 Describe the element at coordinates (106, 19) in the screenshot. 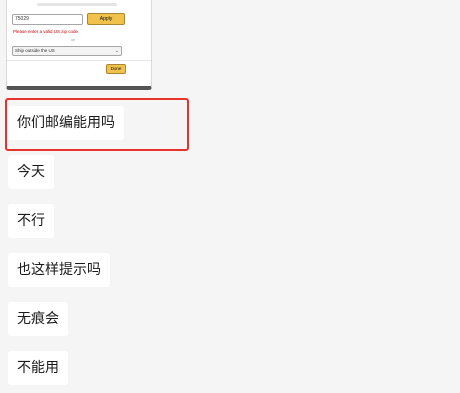

I see `apply-button: Apply` at that location.